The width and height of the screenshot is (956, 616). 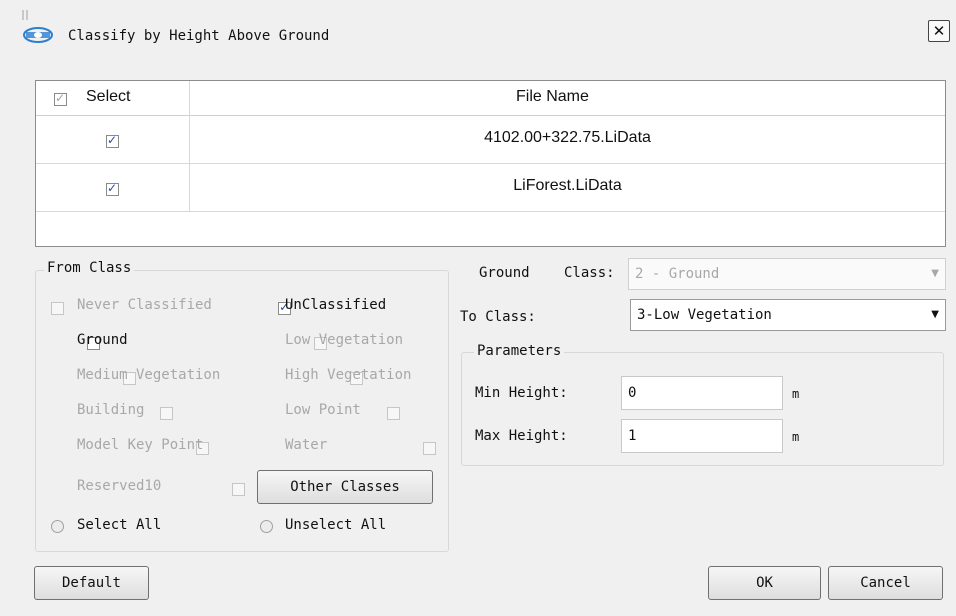 What do you see at coordinates (199, 36) in the screenshot?
I see `window-title: Classify by Height Above Ground` at bounding box center [199, 36].